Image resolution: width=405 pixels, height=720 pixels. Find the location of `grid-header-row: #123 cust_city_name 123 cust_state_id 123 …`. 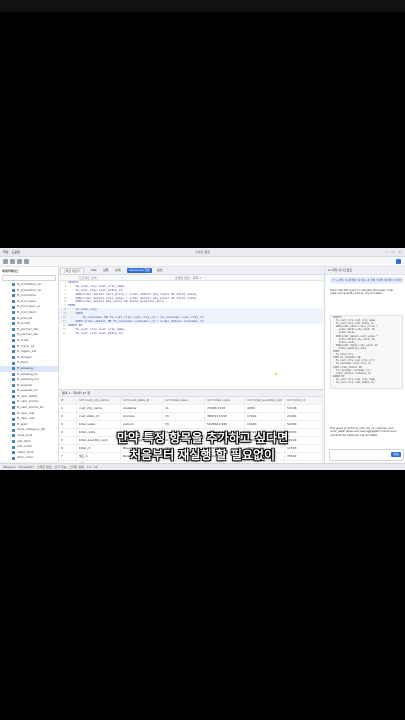

grid-header-row: #123 cust_city_name 123 cust_state_id 123 … is located at coordinates (191, 401).